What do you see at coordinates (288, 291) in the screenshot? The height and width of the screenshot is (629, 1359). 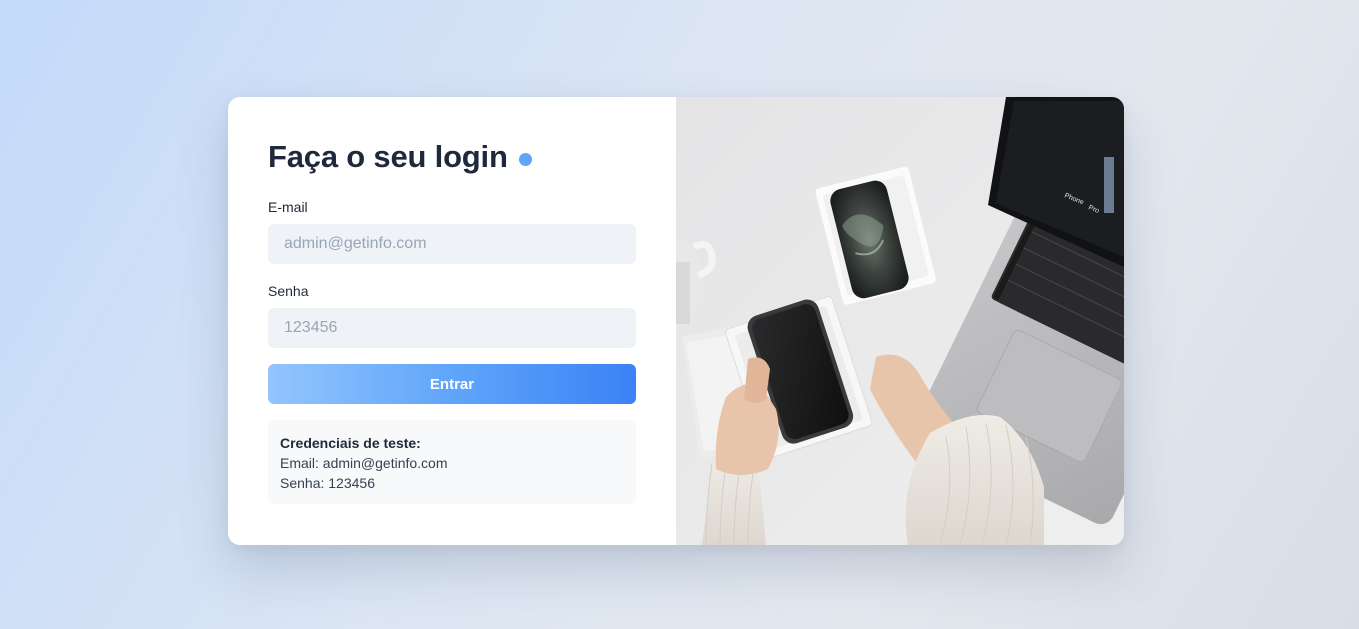 I see `password-label: Senha` at bounding box center [288, 291].